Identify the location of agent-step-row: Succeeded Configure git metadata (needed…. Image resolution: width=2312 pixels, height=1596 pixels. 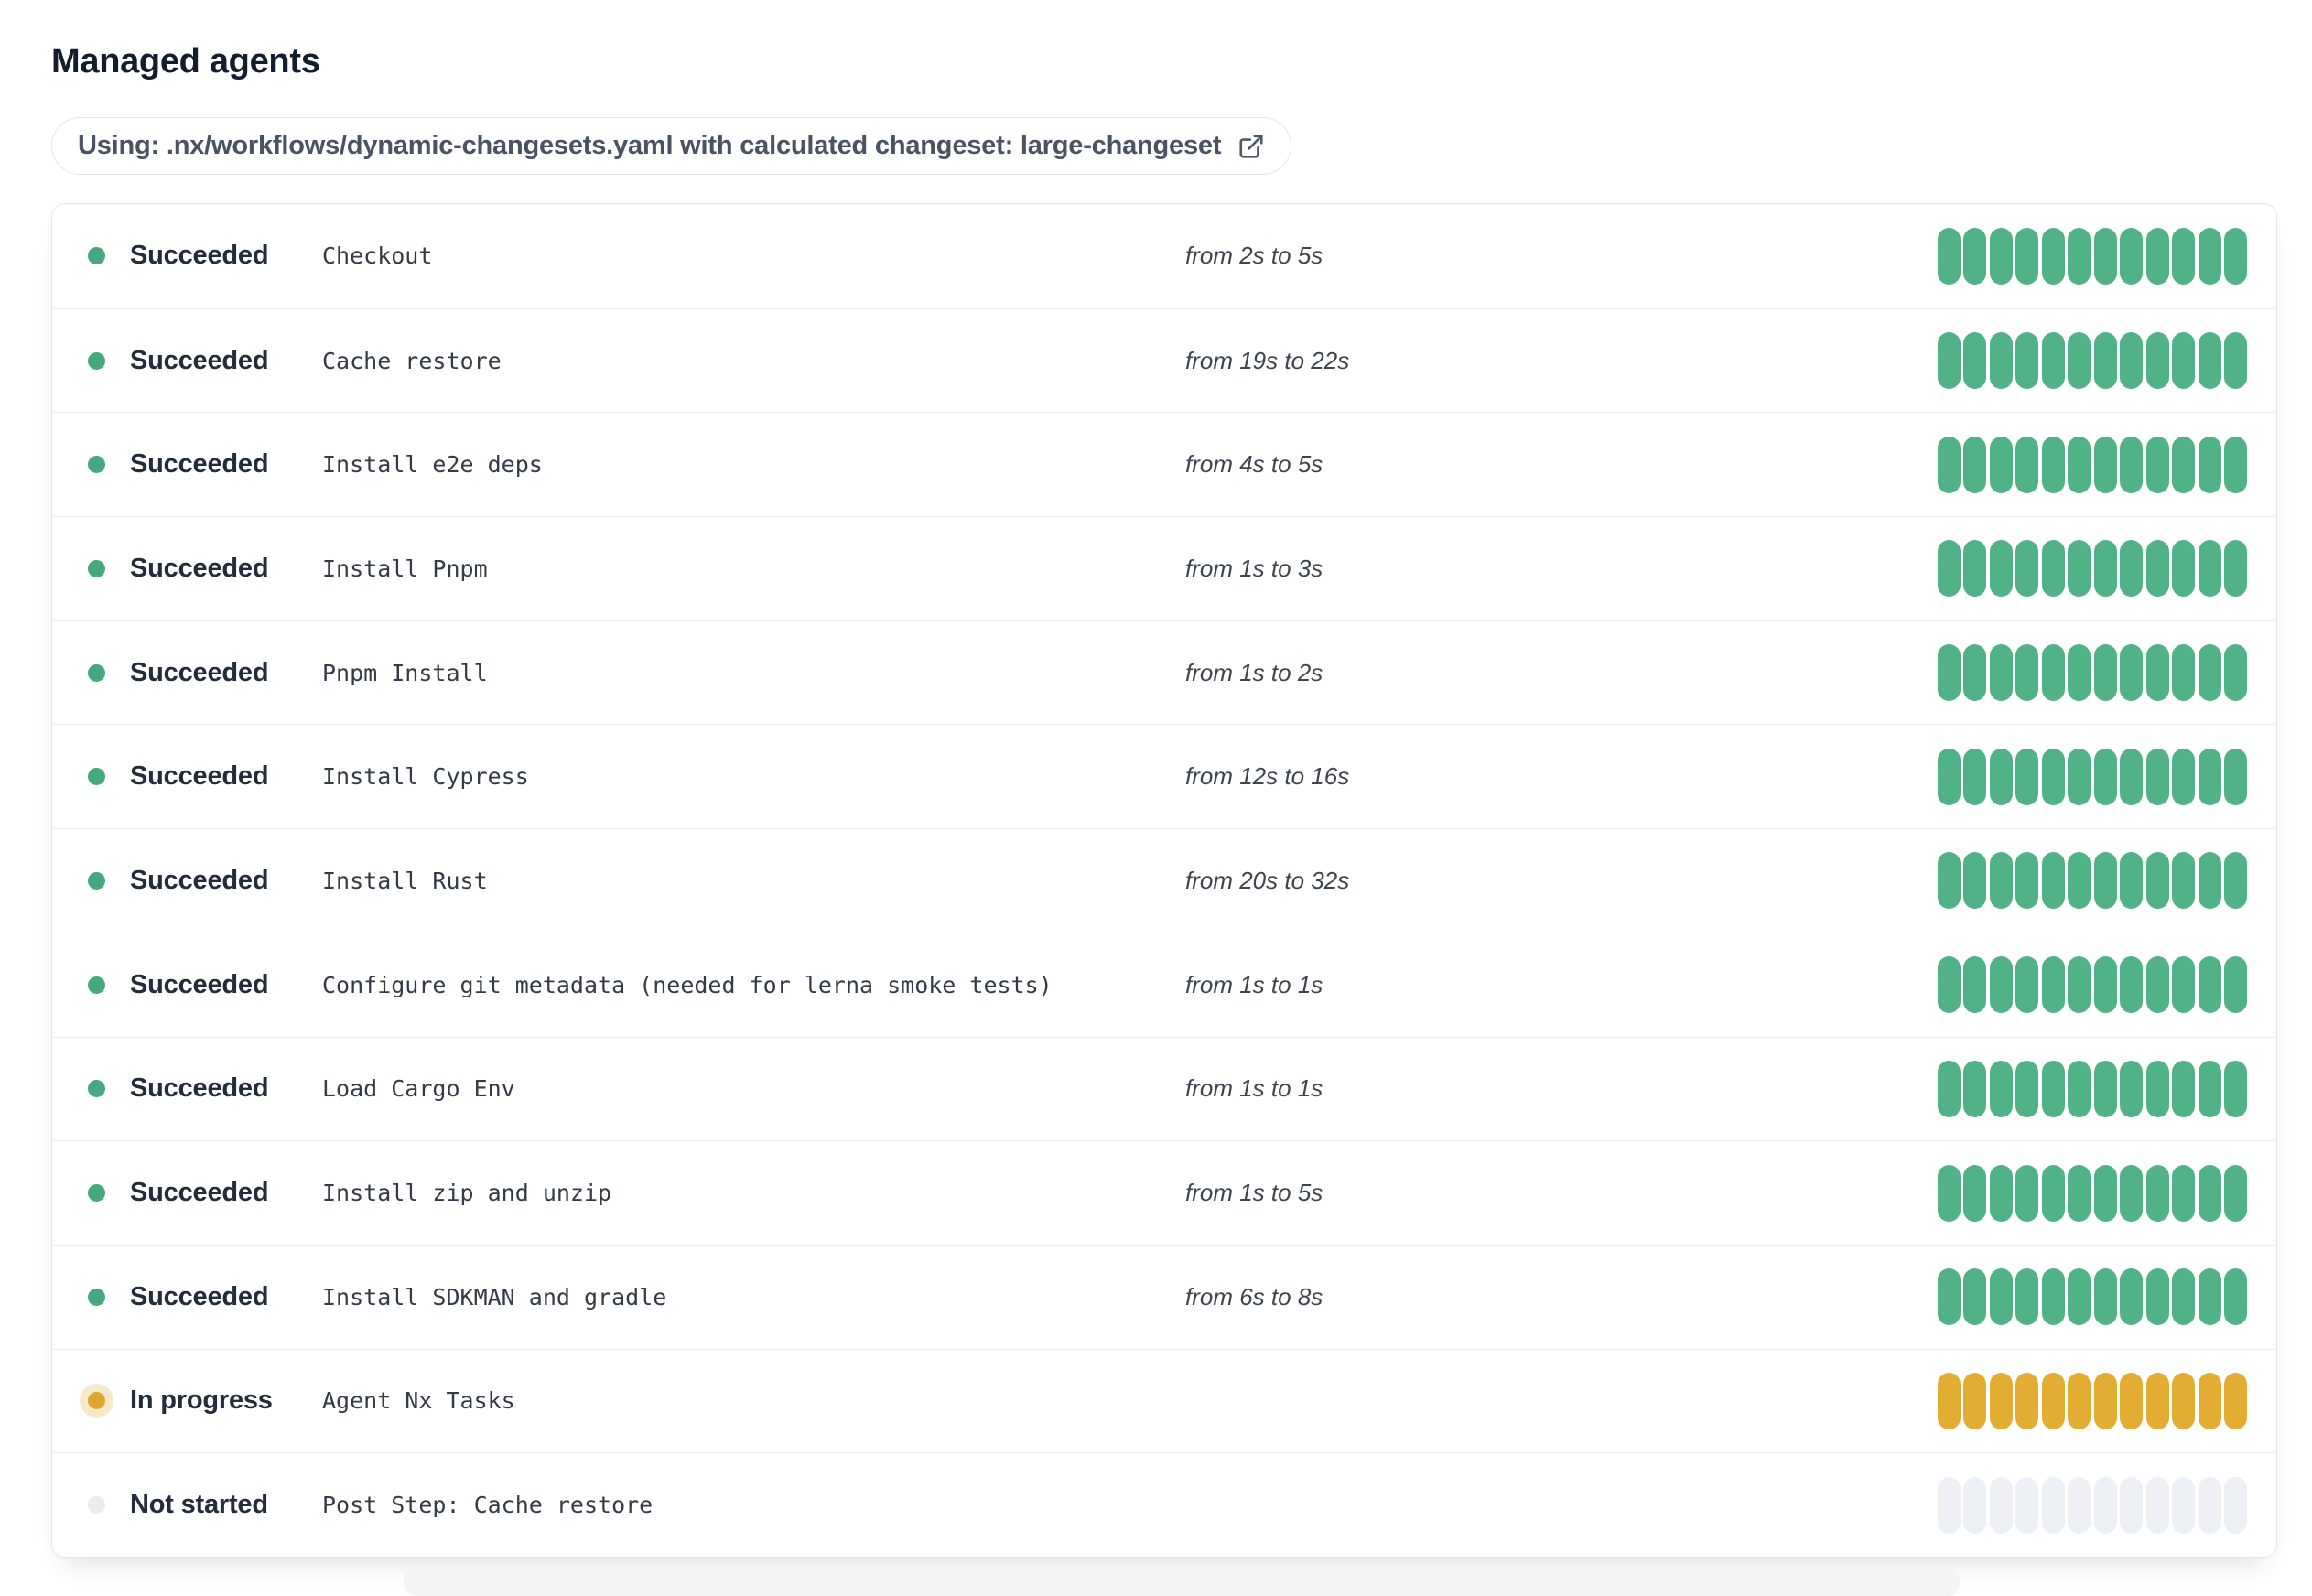
(1164, 984).